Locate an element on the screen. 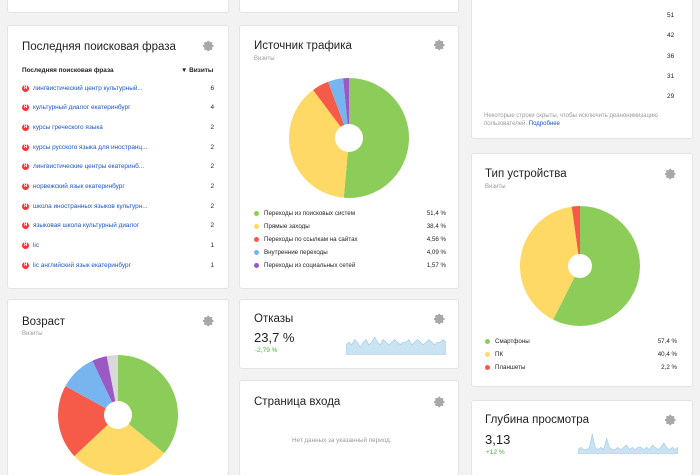 The width and height of the screenshot is (700, 475). legend-row: ПК 40,4 % is located at coordinates (581, 355).